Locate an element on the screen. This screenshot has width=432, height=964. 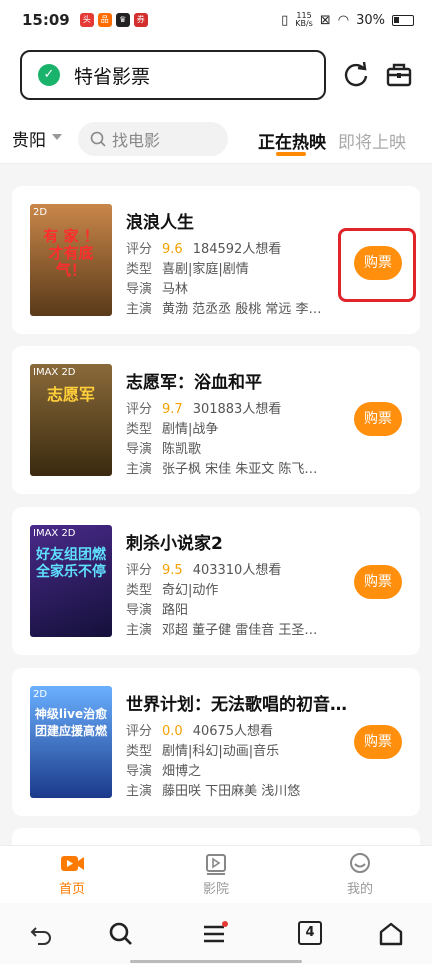
movie-title: 浪浪人生 is located at coordinates (160, 220).